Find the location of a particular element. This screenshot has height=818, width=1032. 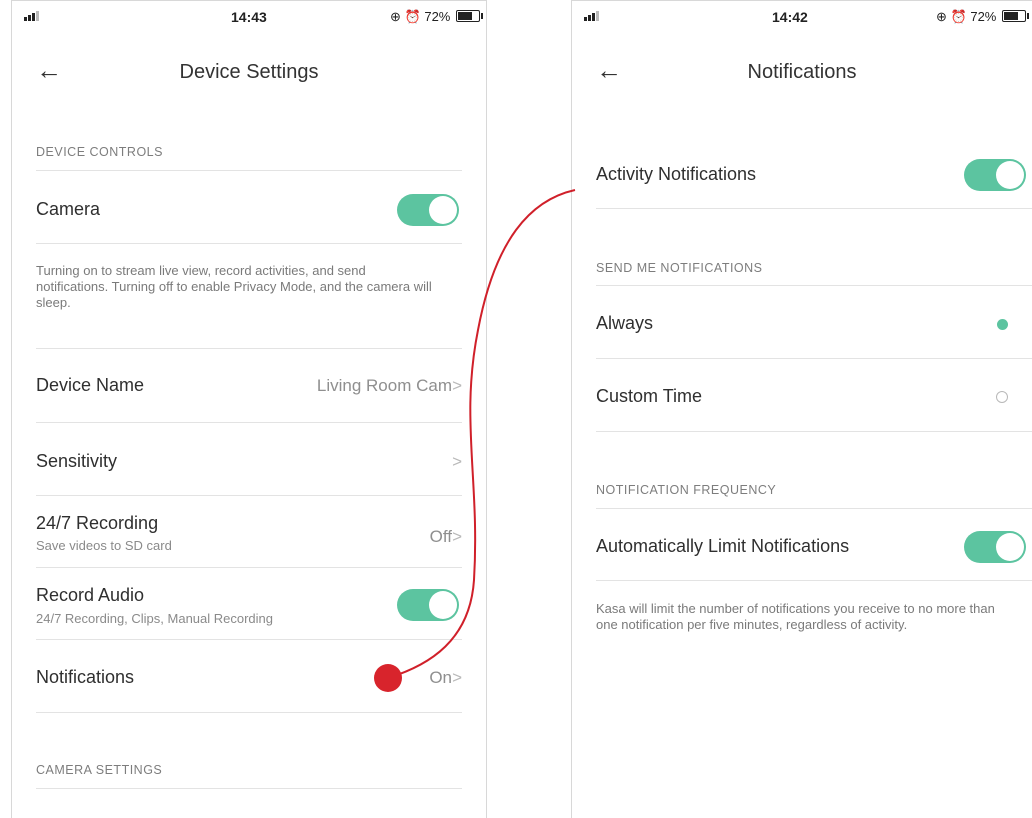

notifications-row: Notifications On > is located at coordinates (249, 680).